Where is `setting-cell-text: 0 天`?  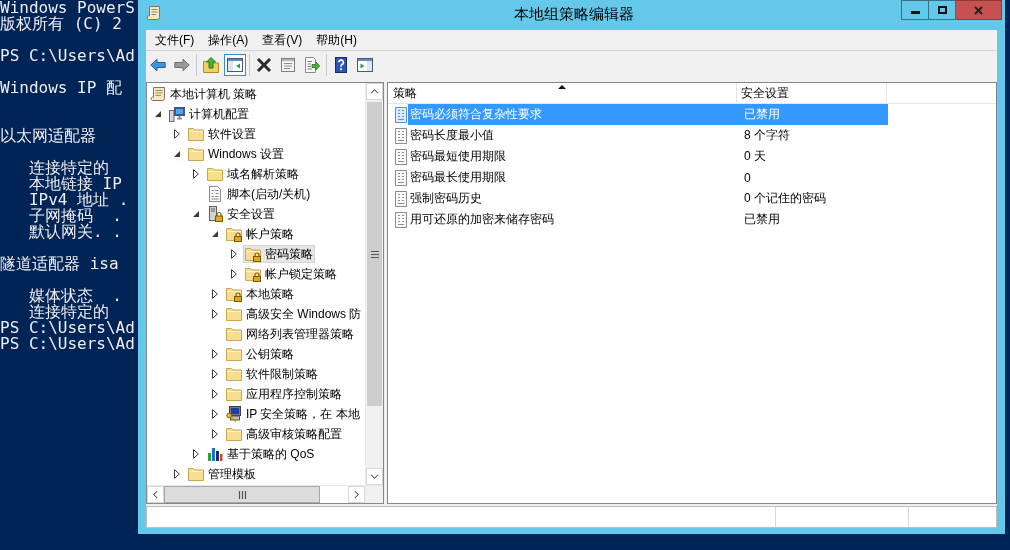 setting-cell-text: 0 天 is located at coordinates (755, 156).